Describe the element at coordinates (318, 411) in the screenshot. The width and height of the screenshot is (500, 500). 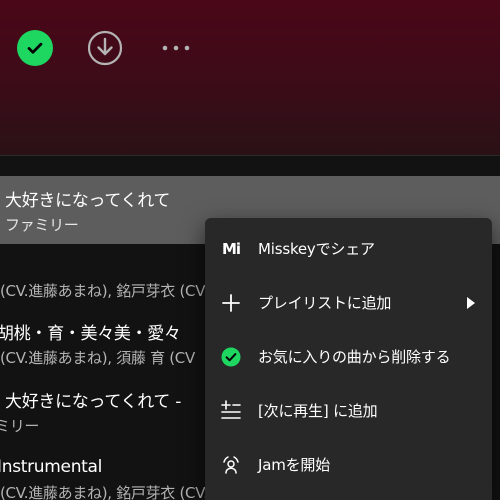
I see `menu-item-label: [次に再生] に追加` at that location.